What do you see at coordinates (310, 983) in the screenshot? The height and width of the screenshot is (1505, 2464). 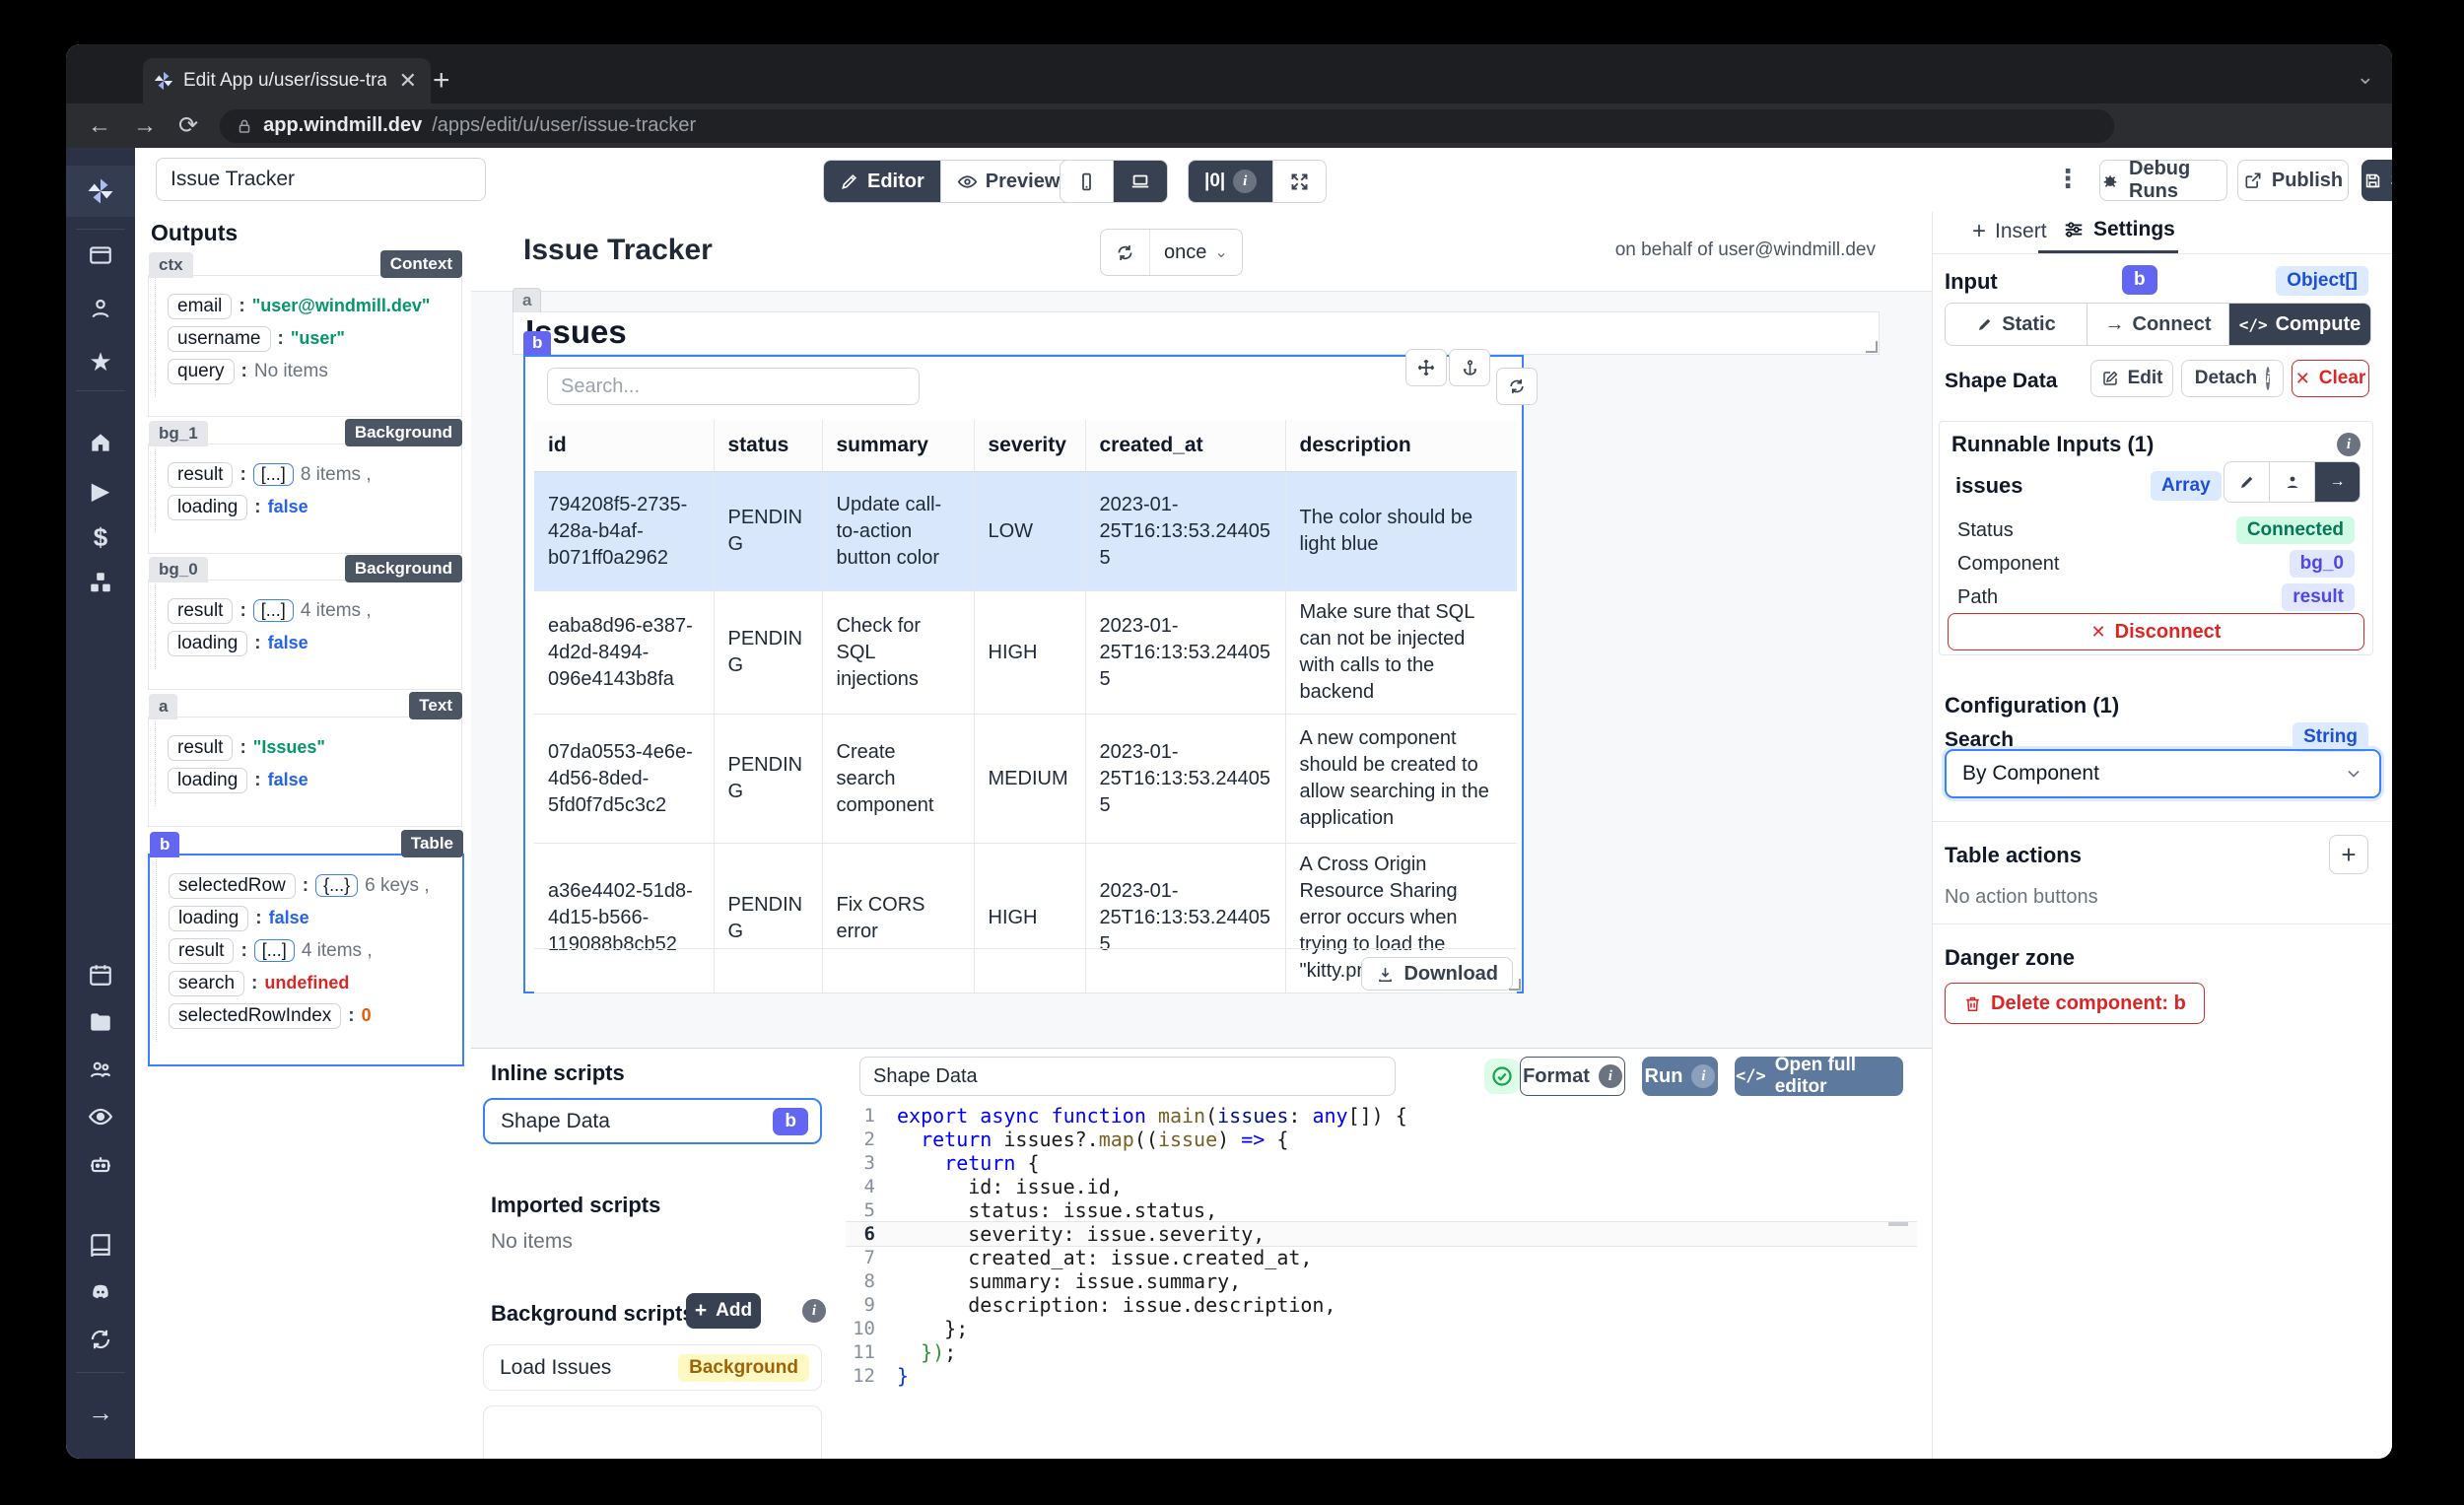 I see `output-row: search: undefined` at bounding box center [310, 983].